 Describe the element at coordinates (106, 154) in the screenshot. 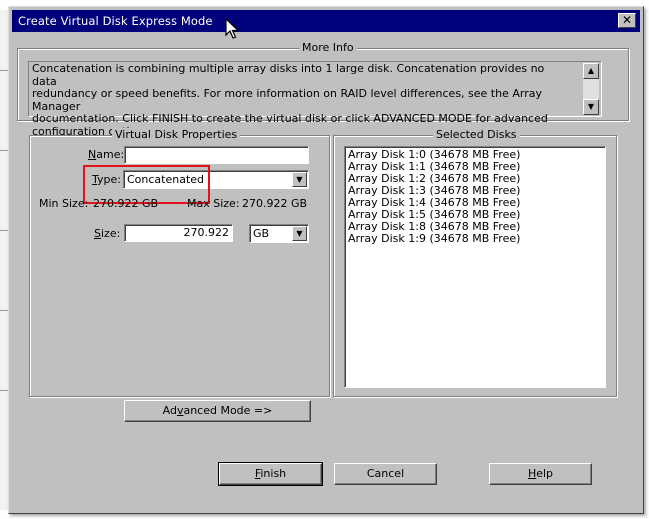

I see `name-label: Name:` at that location.